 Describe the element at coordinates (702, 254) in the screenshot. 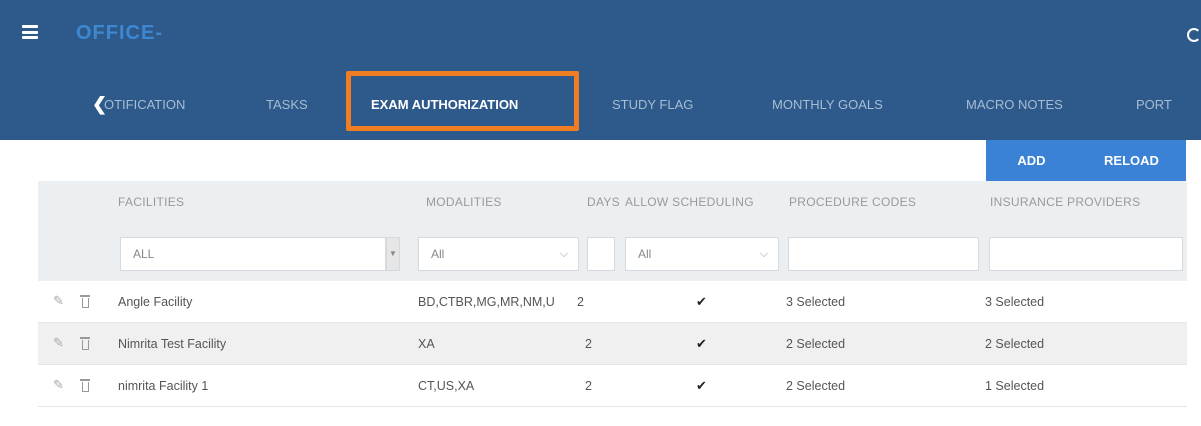

I see `allow-scheduling-filter-select: All ⌵` at that location.